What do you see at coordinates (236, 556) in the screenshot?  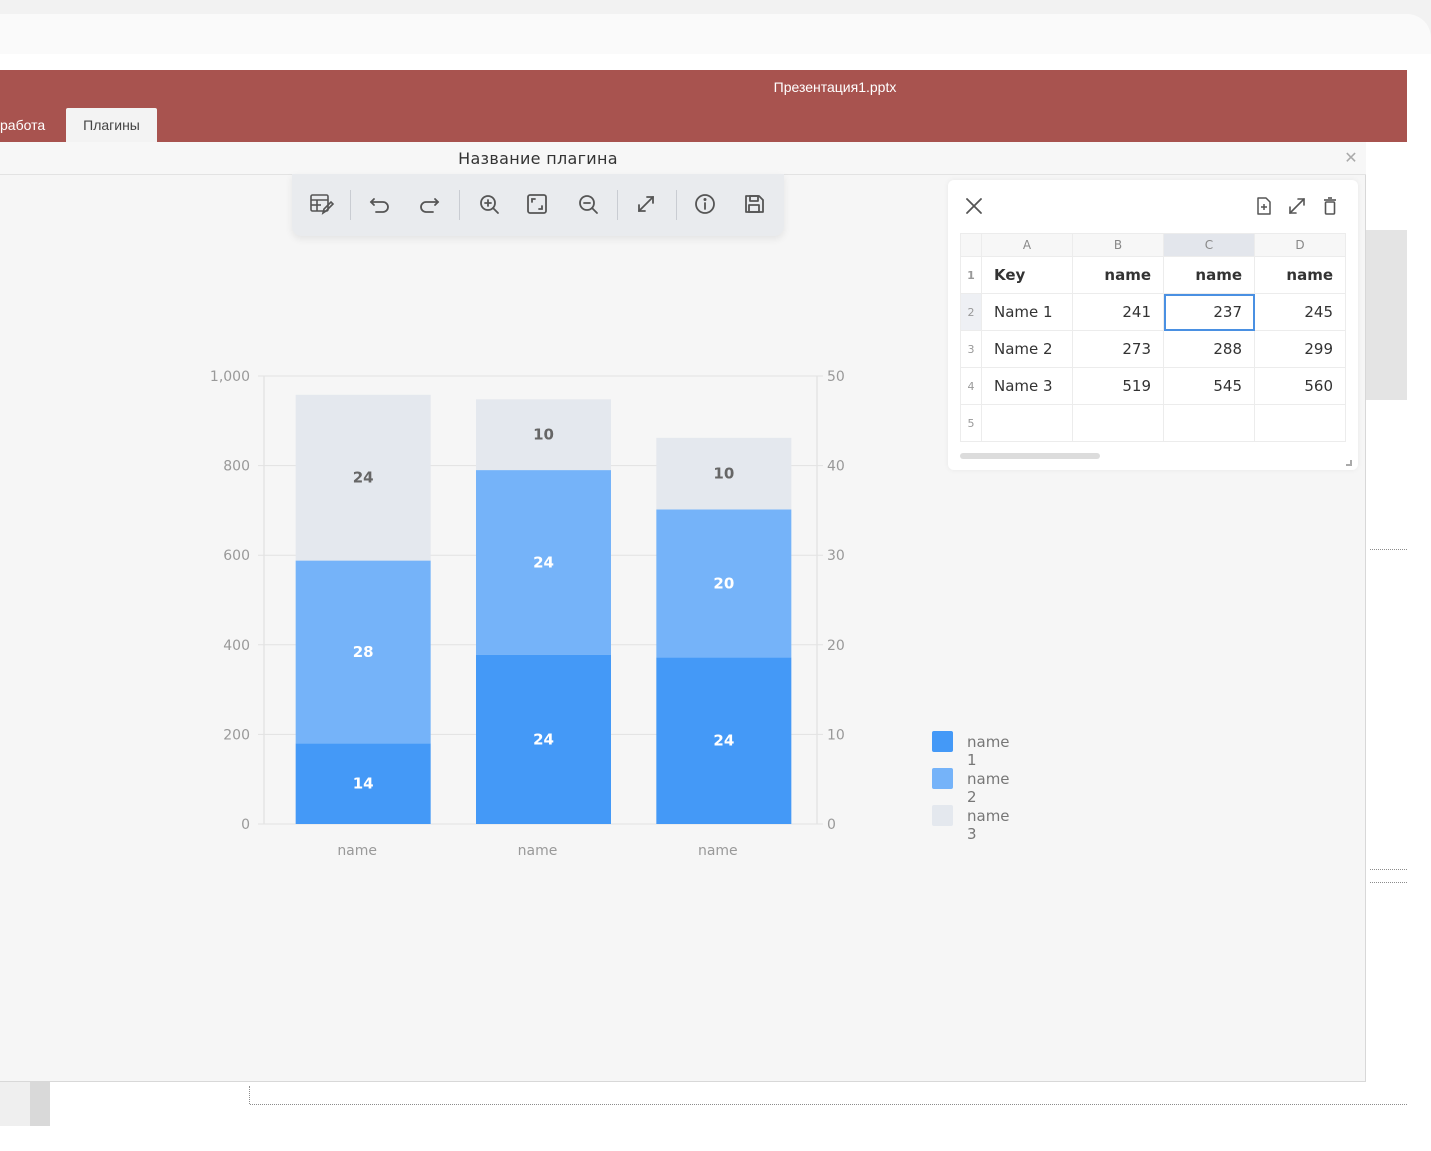 I see `y-tick-label: 600` at bounding box center [236, 556].